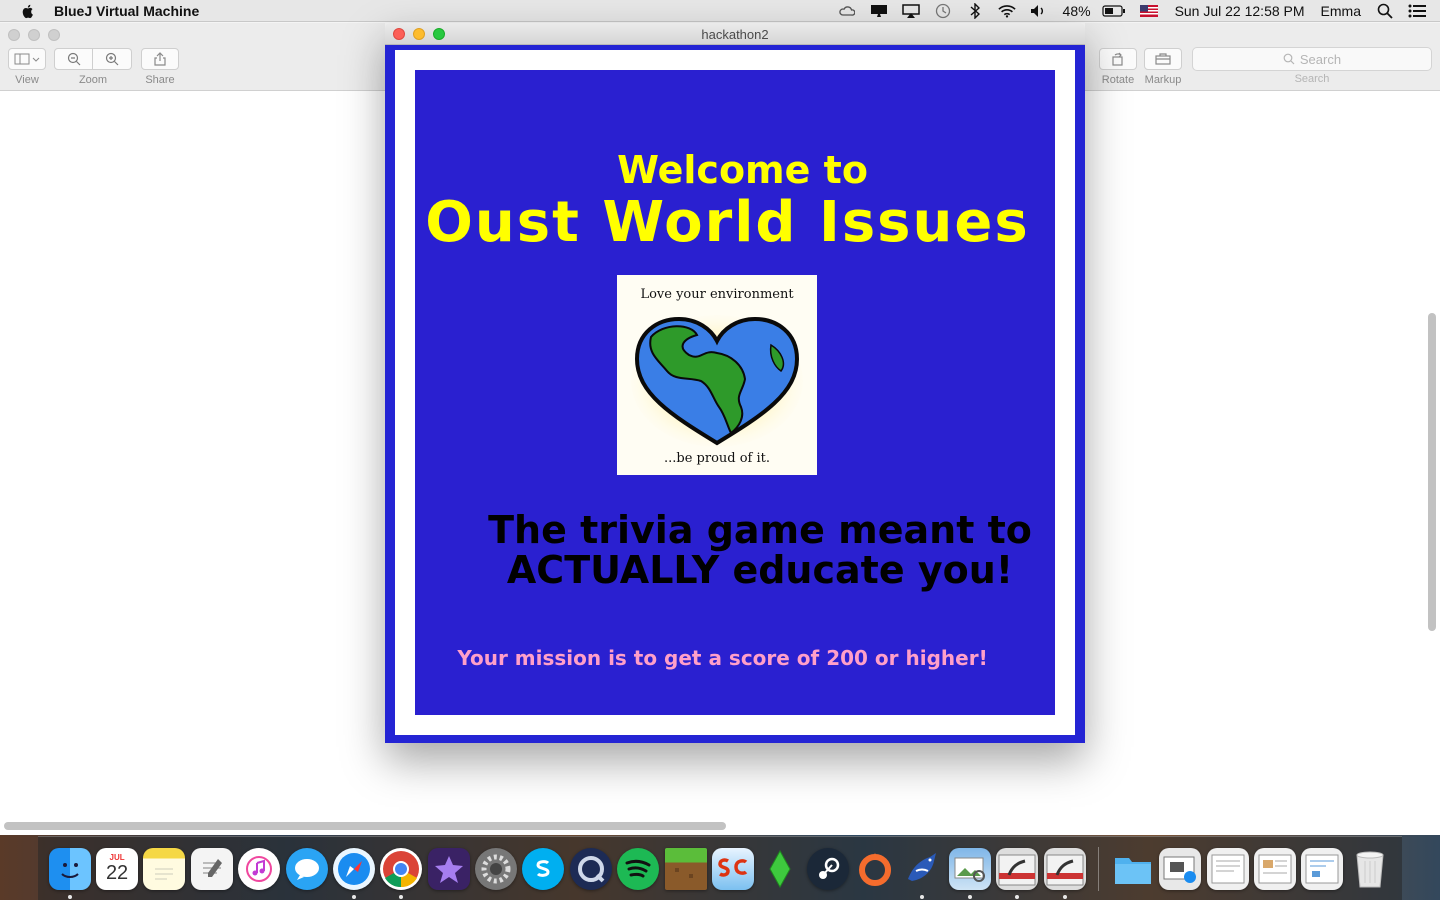 The width and height of the screenshot is (1440, 900). I want to click on clock: Sun Jul 22 12:58 PM, so click(1240, 11).